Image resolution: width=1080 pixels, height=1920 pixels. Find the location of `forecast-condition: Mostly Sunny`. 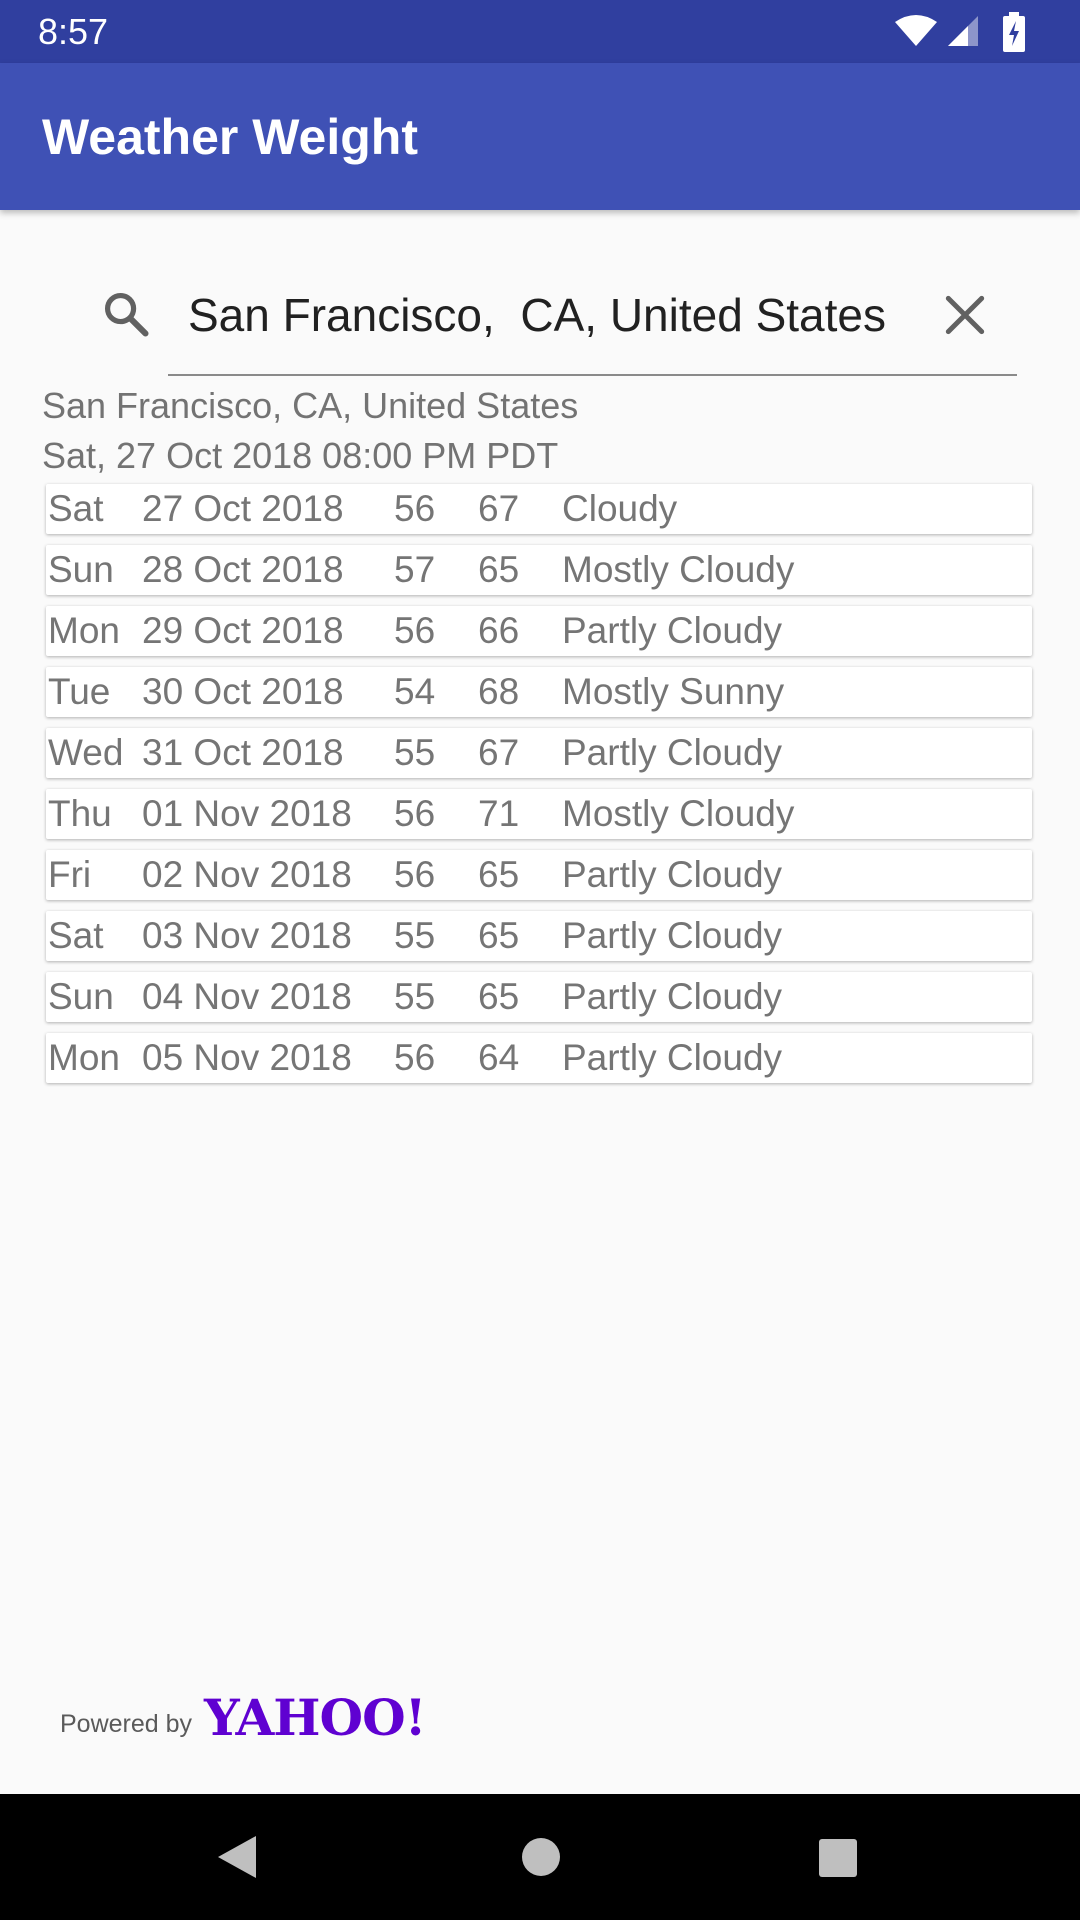

forecast-condition: Mostly Sunny is located at coordinates (673, 691).